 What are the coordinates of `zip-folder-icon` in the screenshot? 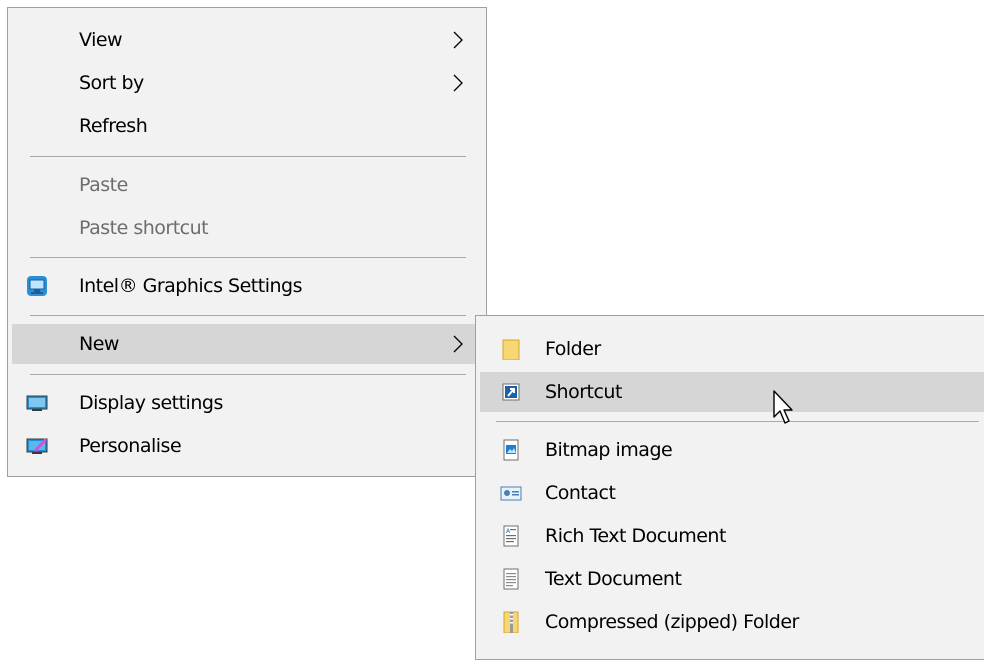 It's located at (511, 622).